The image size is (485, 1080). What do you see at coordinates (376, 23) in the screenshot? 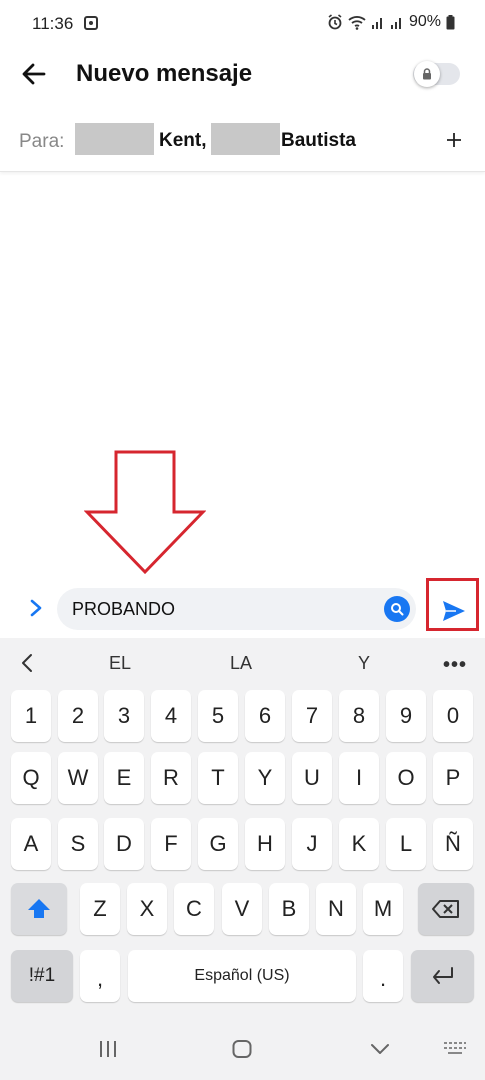
I see `signal-icon` at bounding box center [376, 23].